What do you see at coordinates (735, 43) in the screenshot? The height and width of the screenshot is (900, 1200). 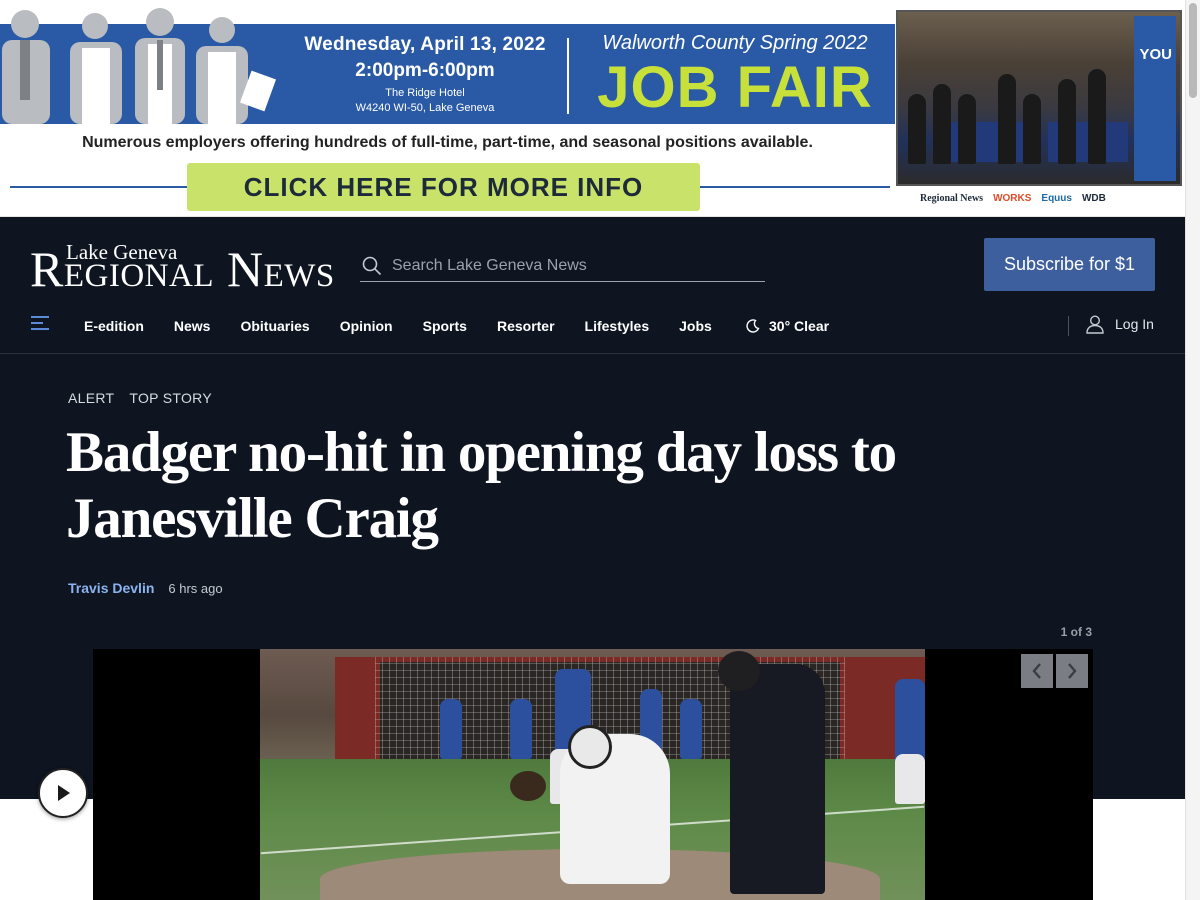 I see `ad-event-series: Walworth County Spring 2022` at bounding box center [735, 43].